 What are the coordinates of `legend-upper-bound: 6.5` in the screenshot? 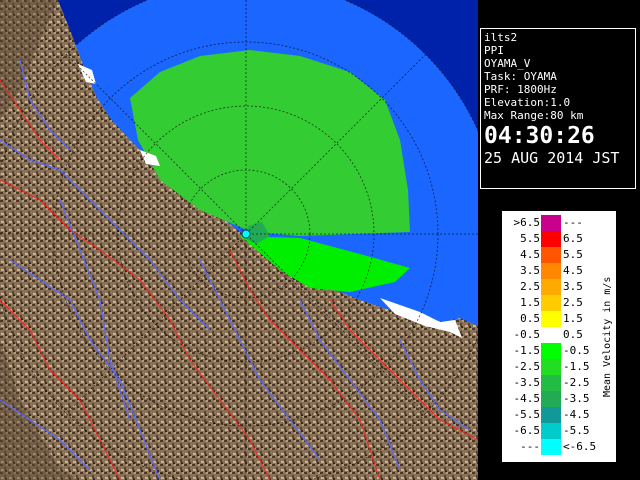 It's located at (573, 238).